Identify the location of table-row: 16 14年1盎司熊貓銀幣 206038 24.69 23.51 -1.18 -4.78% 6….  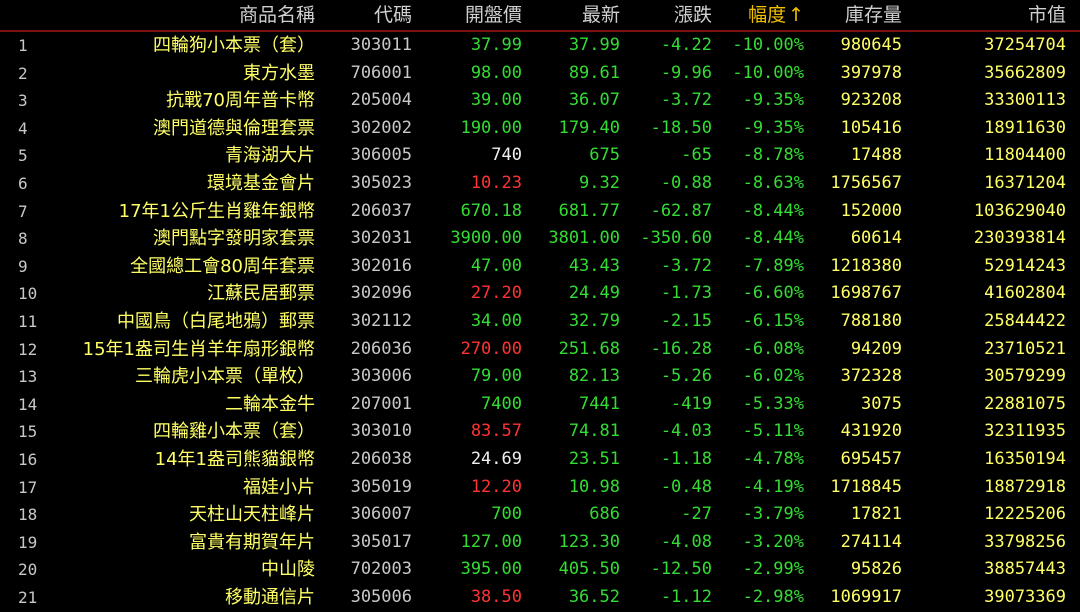
(540, 460).